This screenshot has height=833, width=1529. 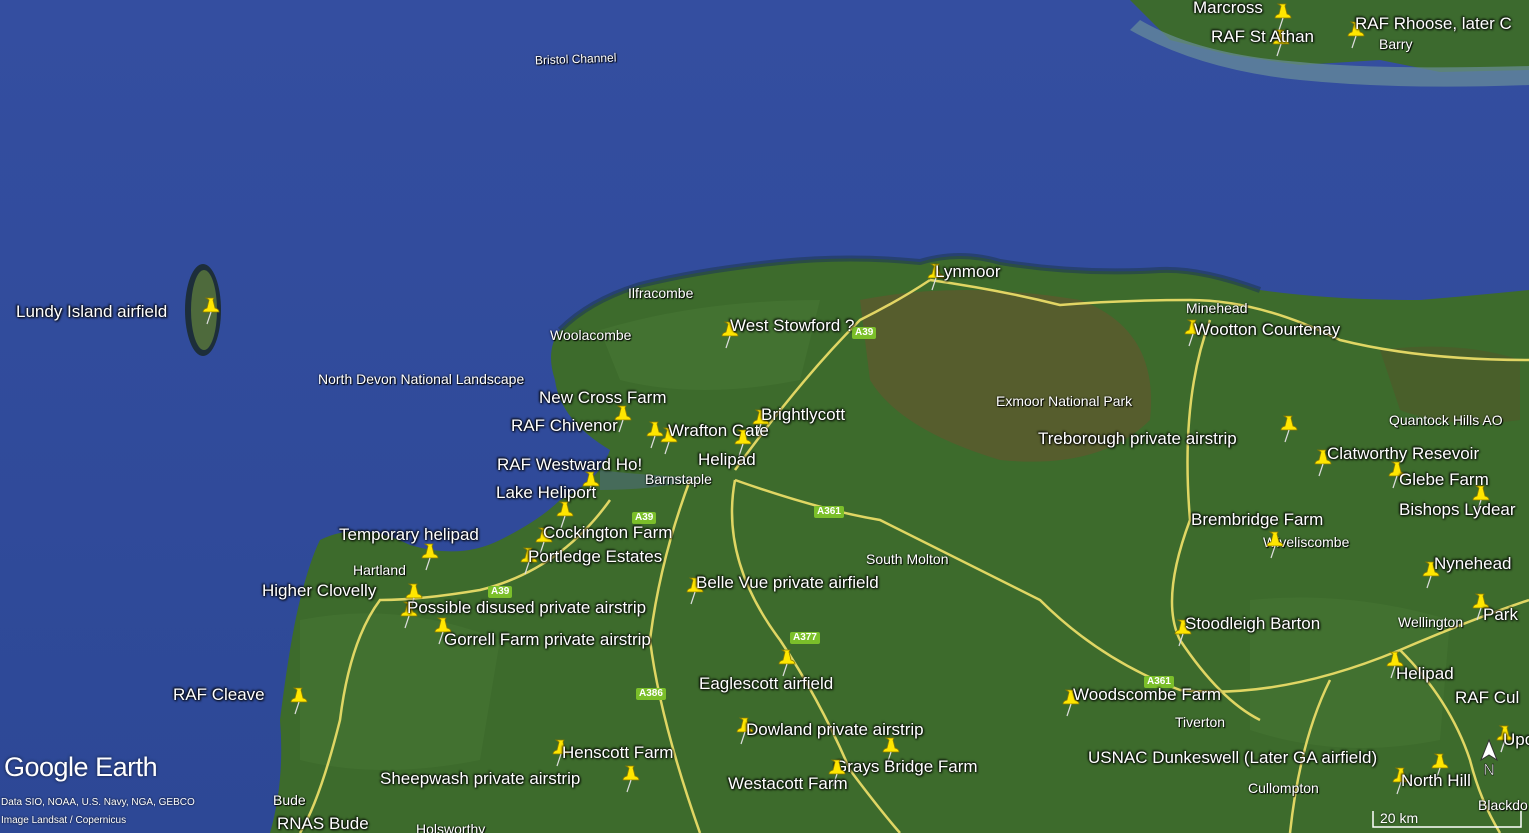 What do you see at coordinates (289, 800) in the screenshot?
I see `place-name: Bude` at bounding box center [289, 800].